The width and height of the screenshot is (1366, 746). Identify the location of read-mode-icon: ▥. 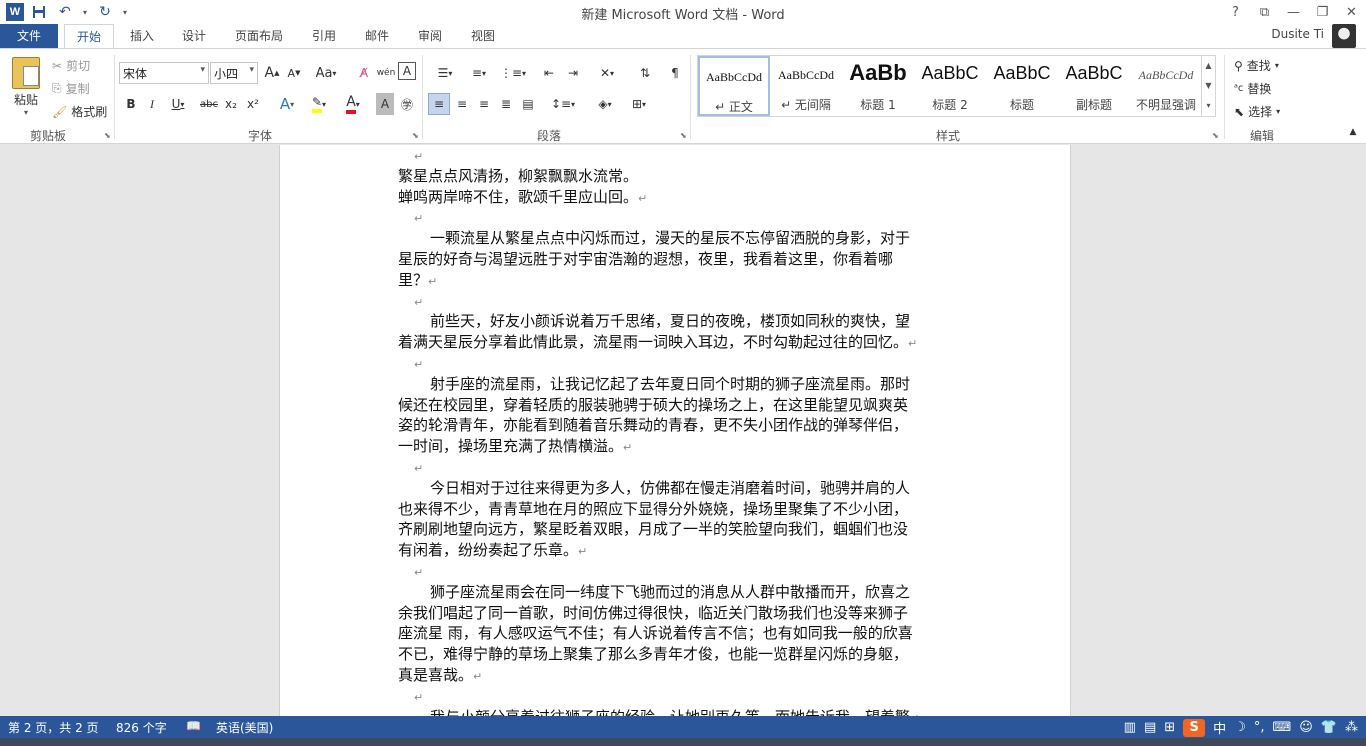
(1130, 727).